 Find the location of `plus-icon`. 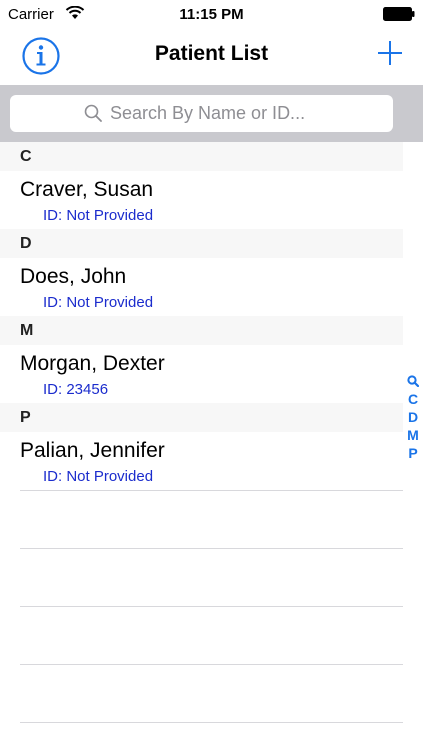

plus-icon is located at coordinates (390, 53).